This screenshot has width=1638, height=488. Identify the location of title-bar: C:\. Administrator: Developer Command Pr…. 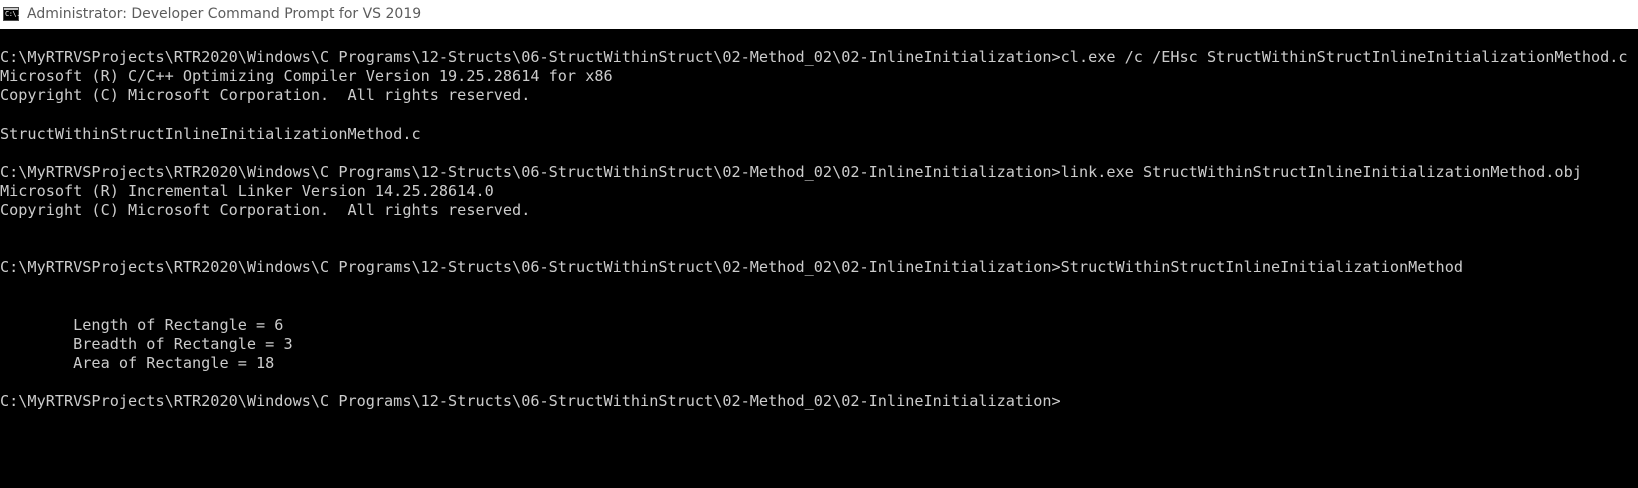
(819, 14).